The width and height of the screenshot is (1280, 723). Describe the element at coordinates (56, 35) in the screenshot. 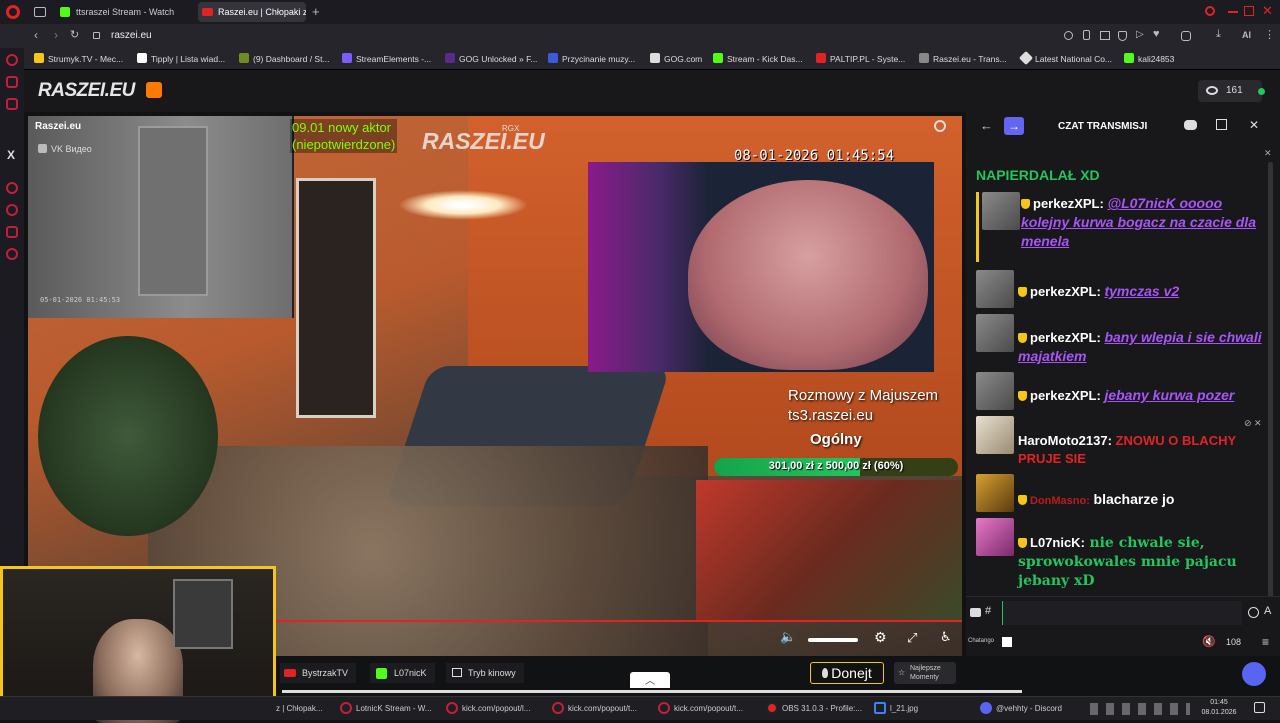

I see `forward-icon: ›` at that location.